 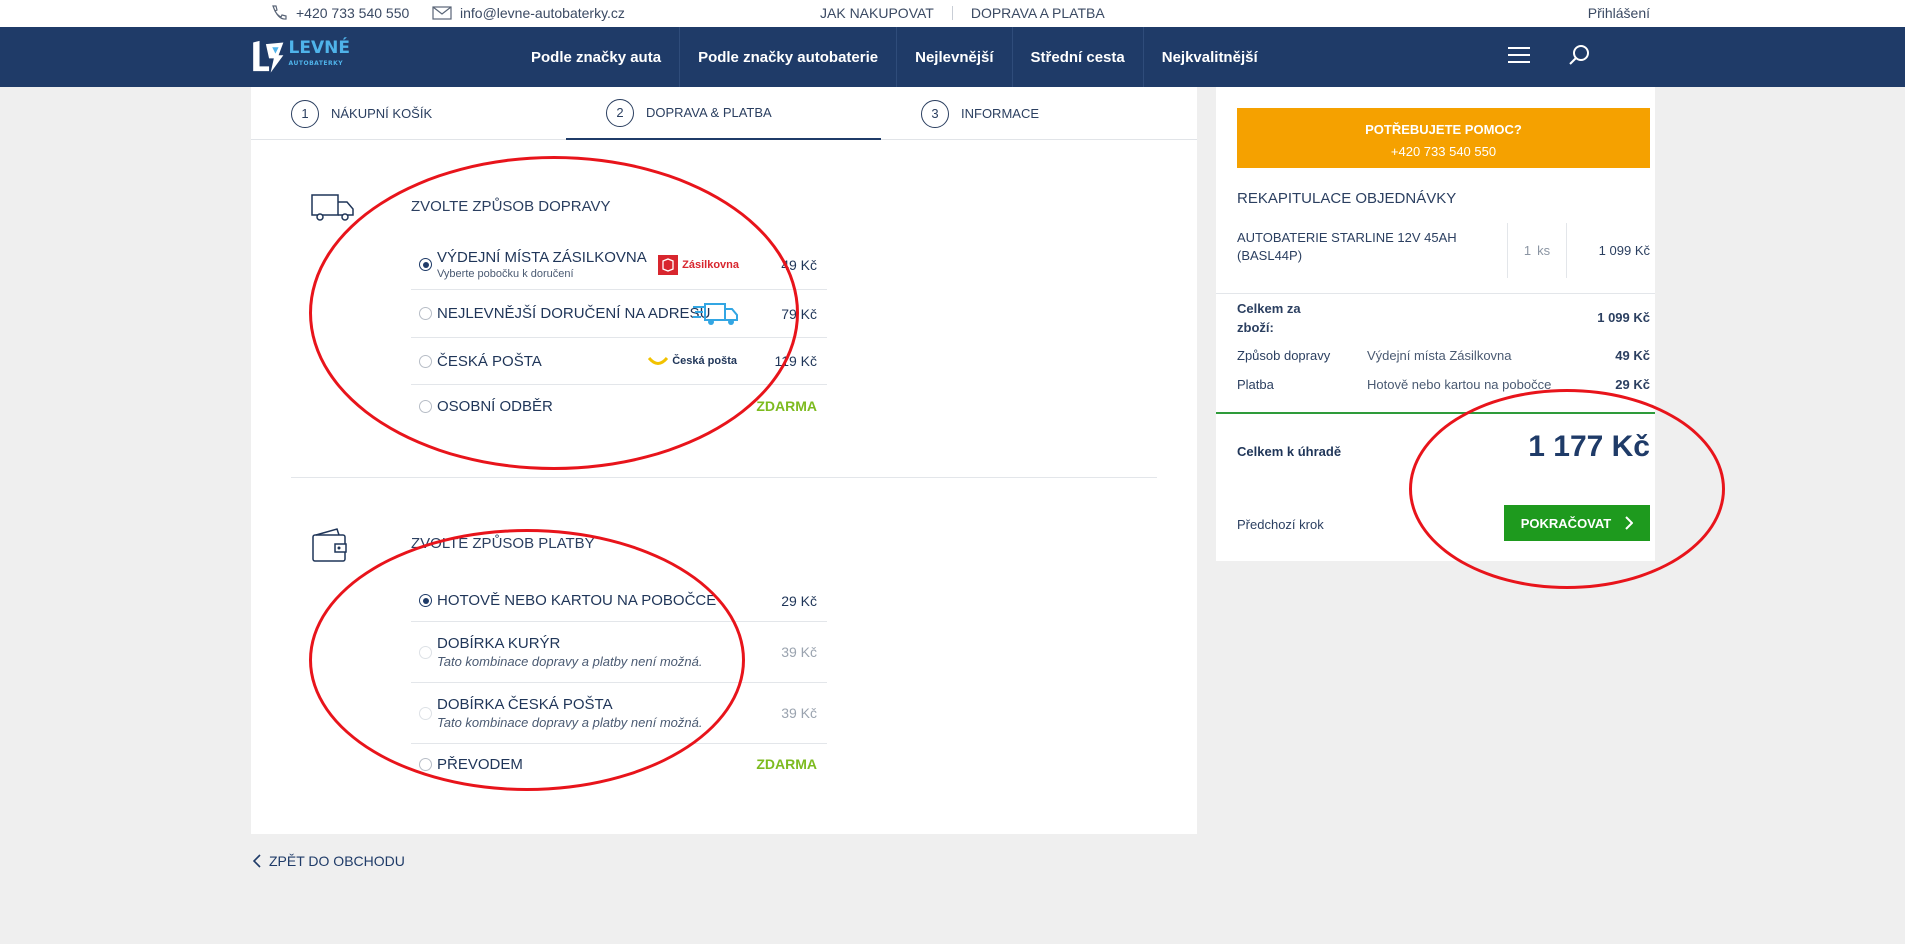 What do you see at coordinates (799, 600) in the screenshot?
I see `option-price: 29 Kč` at bounding box center [799, 600].